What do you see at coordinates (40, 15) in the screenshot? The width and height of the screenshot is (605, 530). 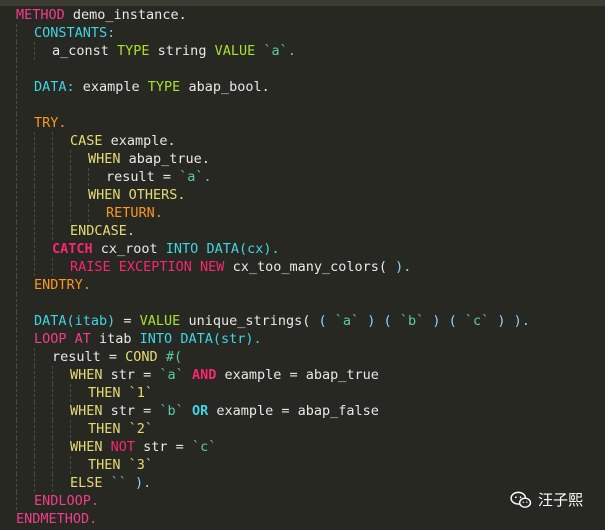 I see `code-token: METHOD` at bounding box center [40, 15].